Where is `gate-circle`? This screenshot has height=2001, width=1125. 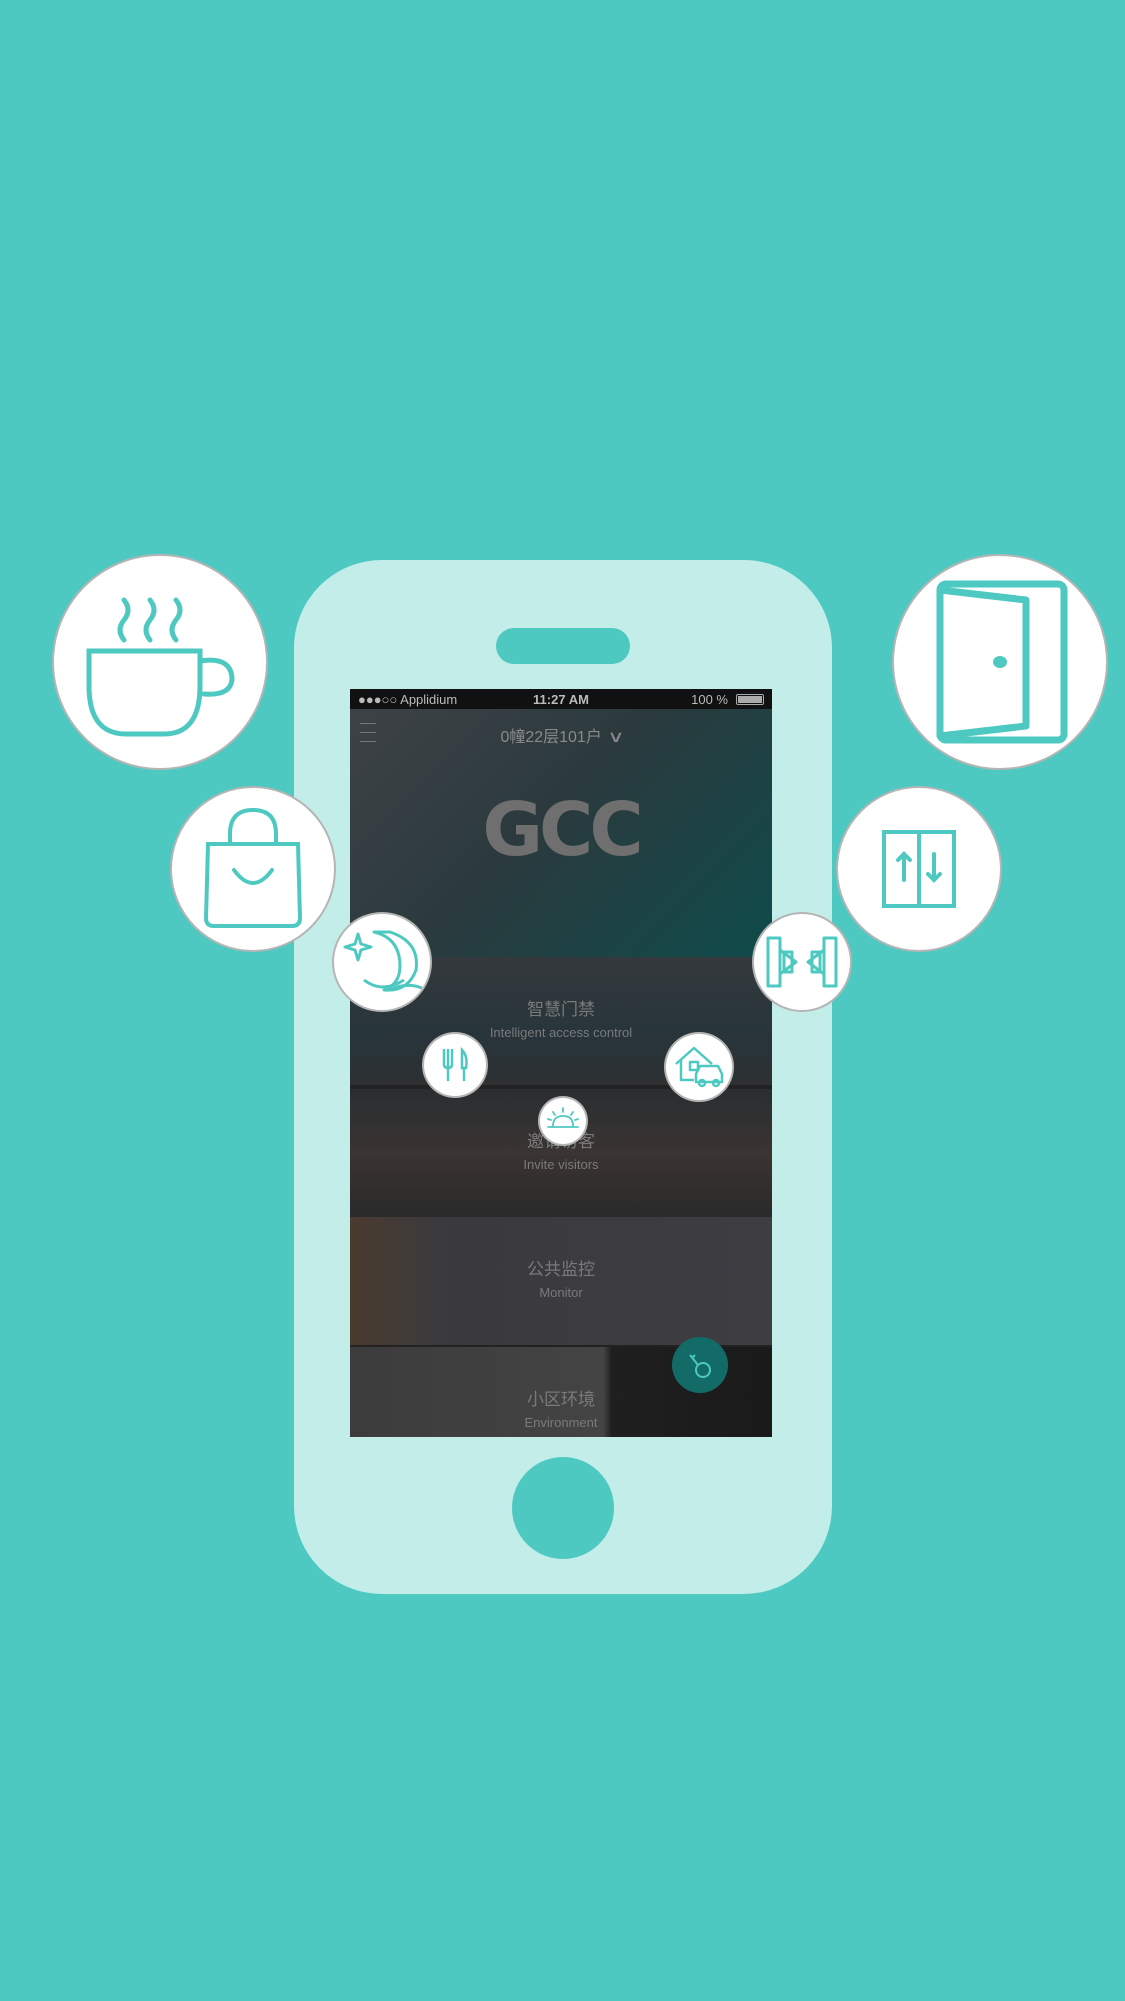 gate-circle is located at coordinates (802, 962).